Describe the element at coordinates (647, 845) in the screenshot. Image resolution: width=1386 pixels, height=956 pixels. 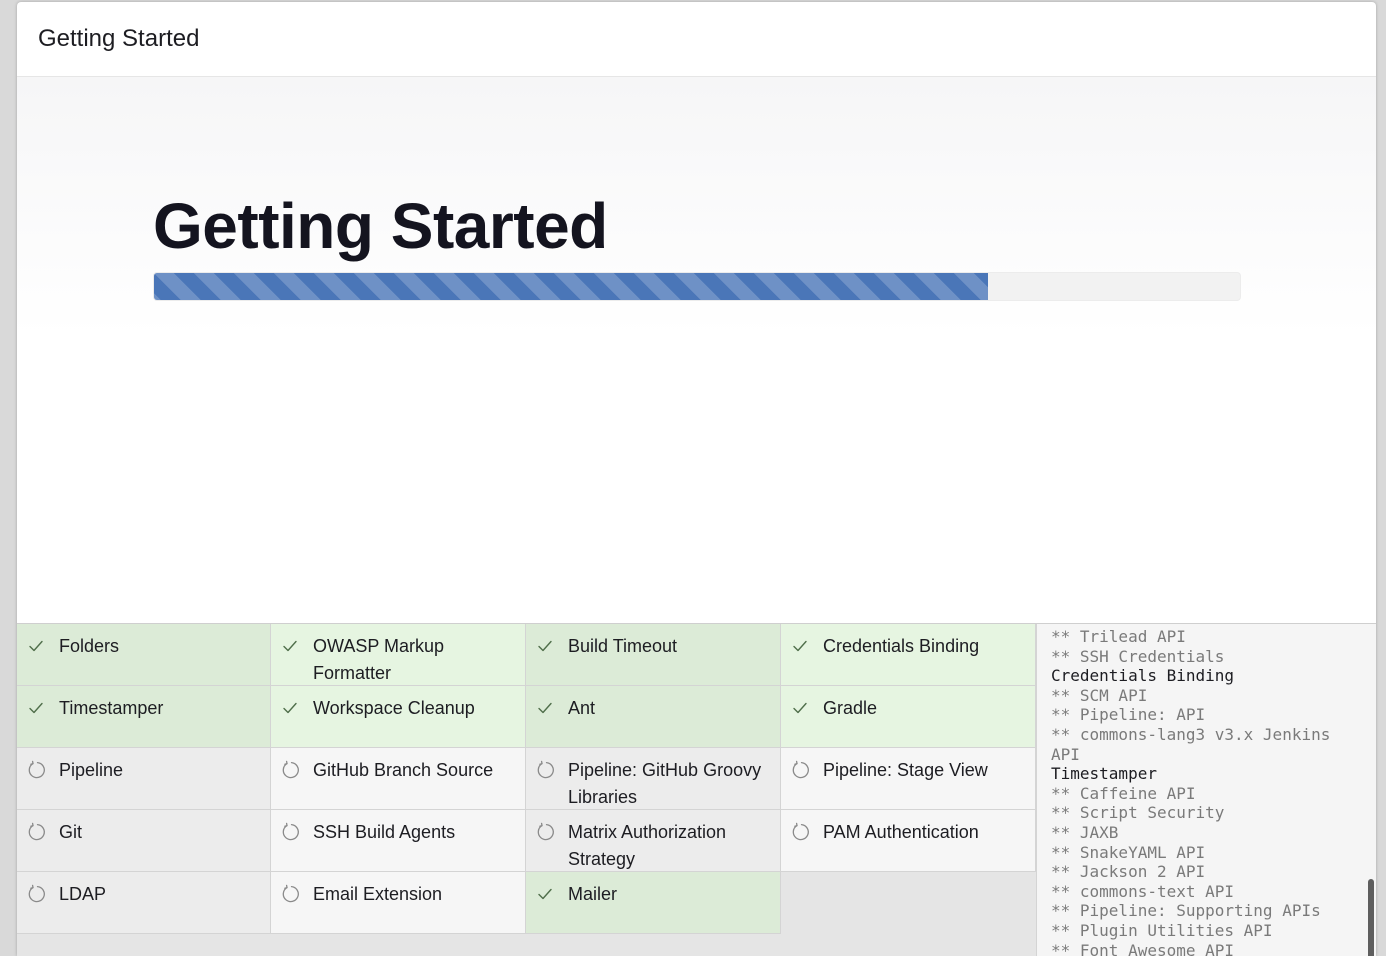
I see `plugin-name: Matrix Authorization Strategy` at that location.